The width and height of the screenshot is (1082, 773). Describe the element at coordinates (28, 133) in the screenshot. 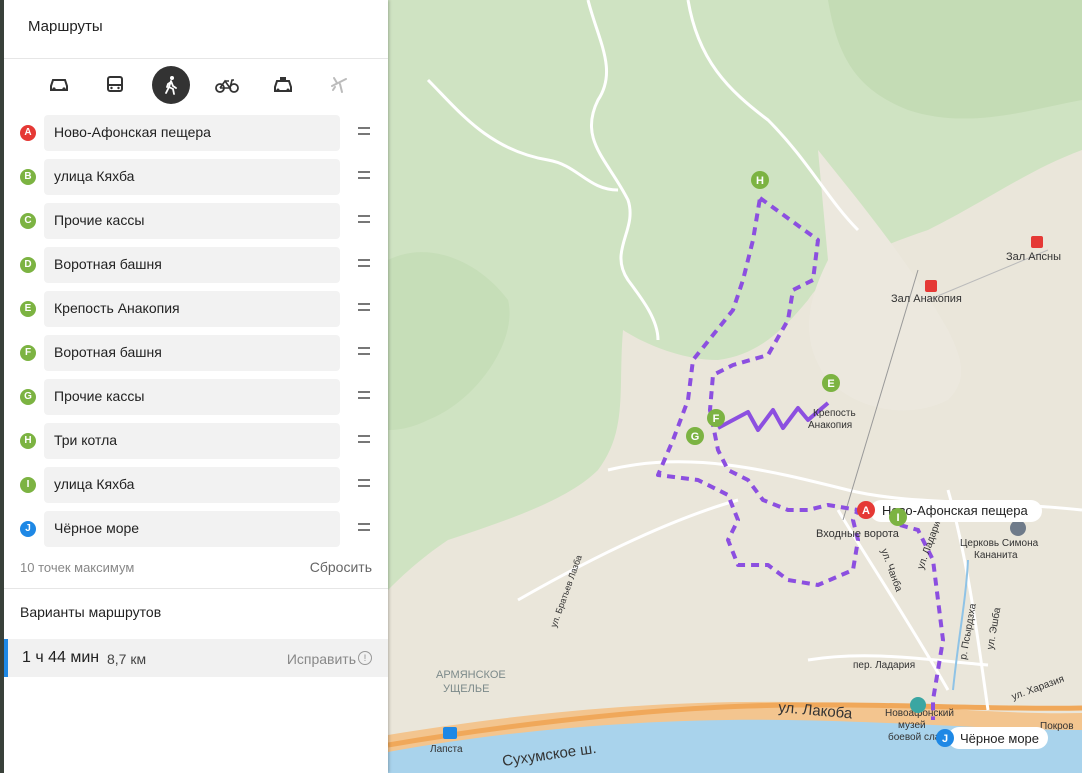

I see `point-badge: A` at that location.